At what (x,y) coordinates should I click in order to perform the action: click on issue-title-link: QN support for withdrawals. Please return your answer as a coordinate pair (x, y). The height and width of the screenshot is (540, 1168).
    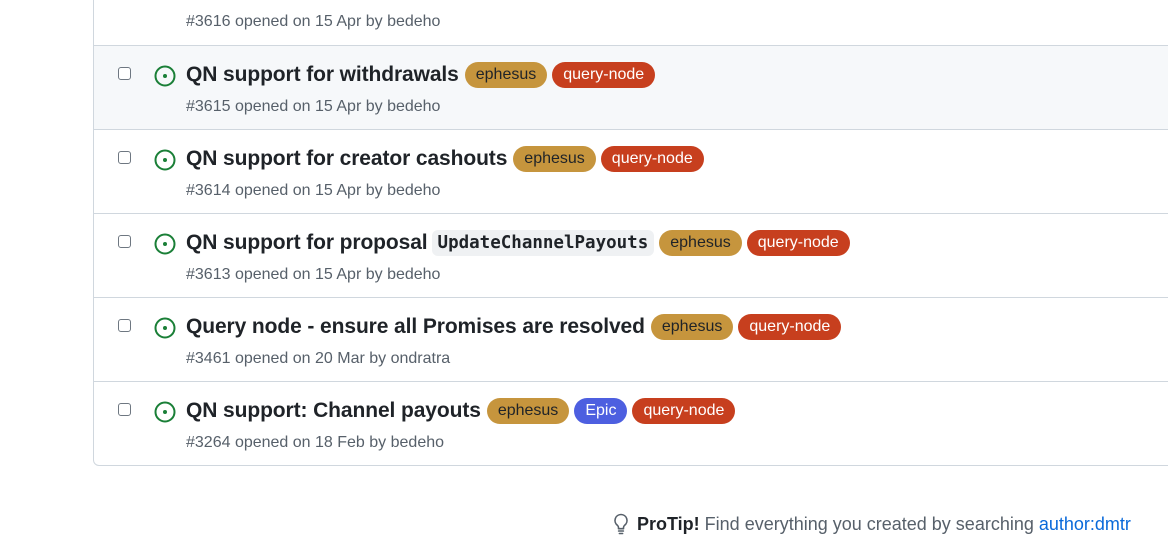
    Looking at the image, I should click on (322, 75).